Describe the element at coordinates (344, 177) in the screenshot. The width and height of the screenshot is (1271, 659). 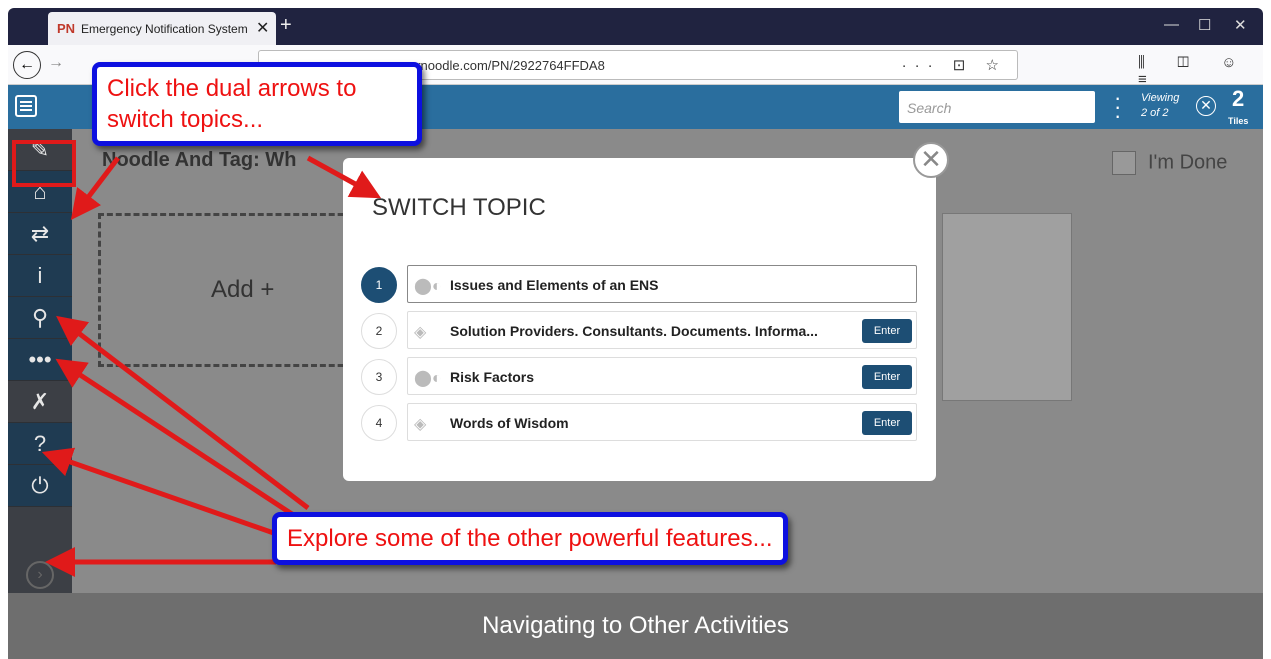
I see `arrow-to-modal` at that location.